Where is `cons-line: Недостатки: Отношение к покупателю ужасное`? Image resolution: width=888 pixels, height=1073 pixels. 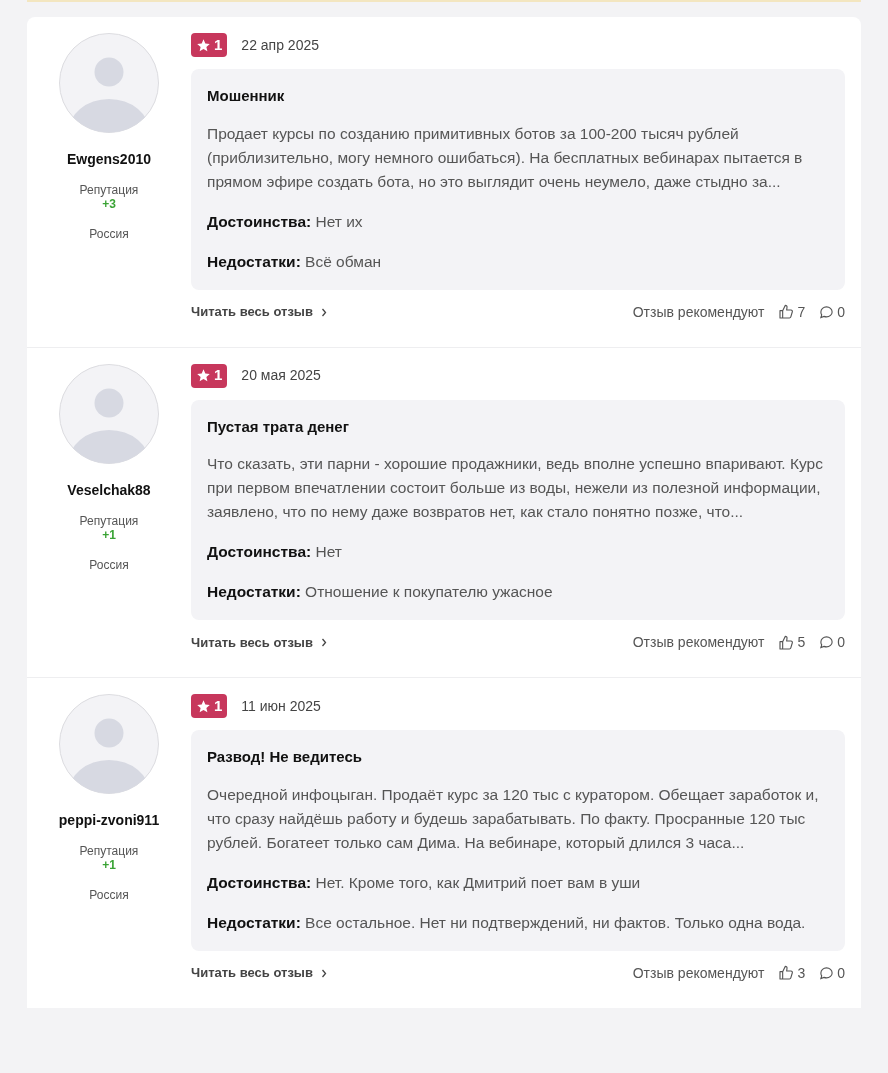
cons-line: Недостатки: Отношение к покупателю ужасное is located at coordinates (380, 592).